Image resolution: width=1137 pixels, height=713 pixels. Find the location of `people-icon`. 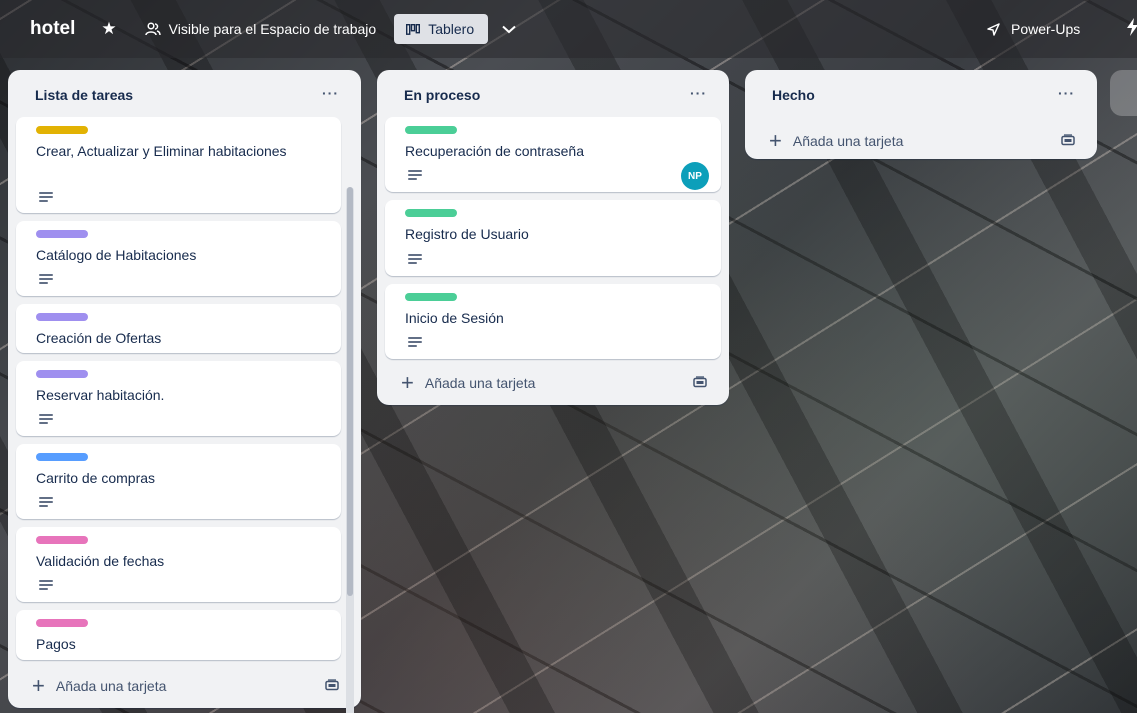

people-icon is located at coordinates (152, 29).